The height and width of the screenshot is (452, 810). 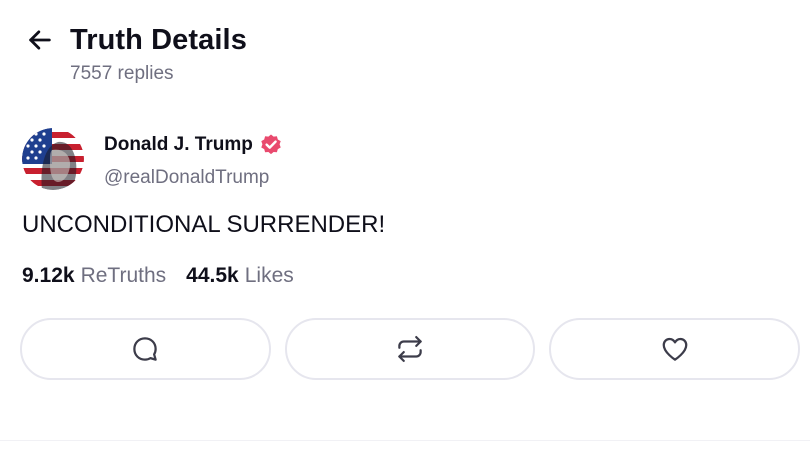 What do you see at coordinates (122, 73) in the screenshot?
I see `replies-count: 7557 replies` at bounding box center [122, 73].